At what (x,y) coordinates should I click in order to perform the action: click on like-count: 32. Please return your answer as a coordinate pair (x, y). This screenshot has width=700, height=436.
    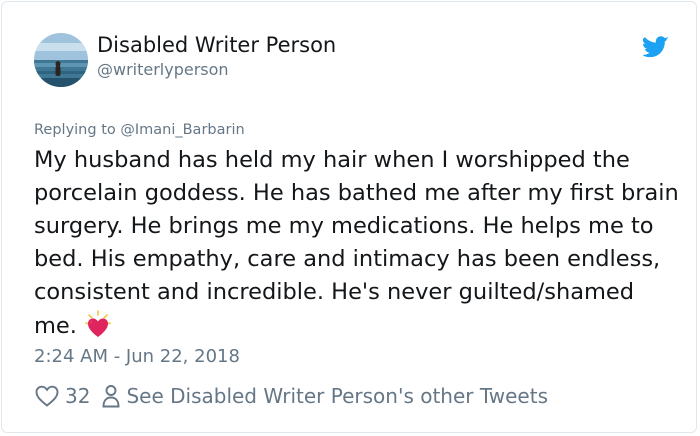
    Looking at the image, I should click on (77, 396).